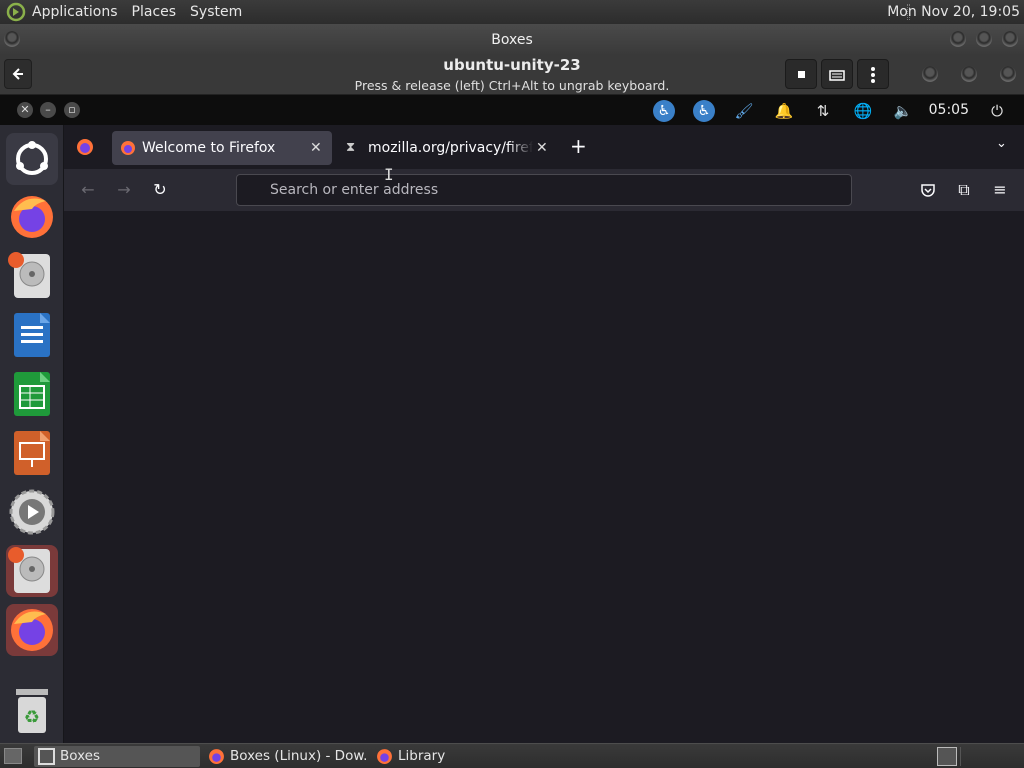 The width and height of the screenshot is (1024, 768). Describe the element at coordinates (32, 394) in the screenshot. I see `libreoffice-calc-icon` at that location.